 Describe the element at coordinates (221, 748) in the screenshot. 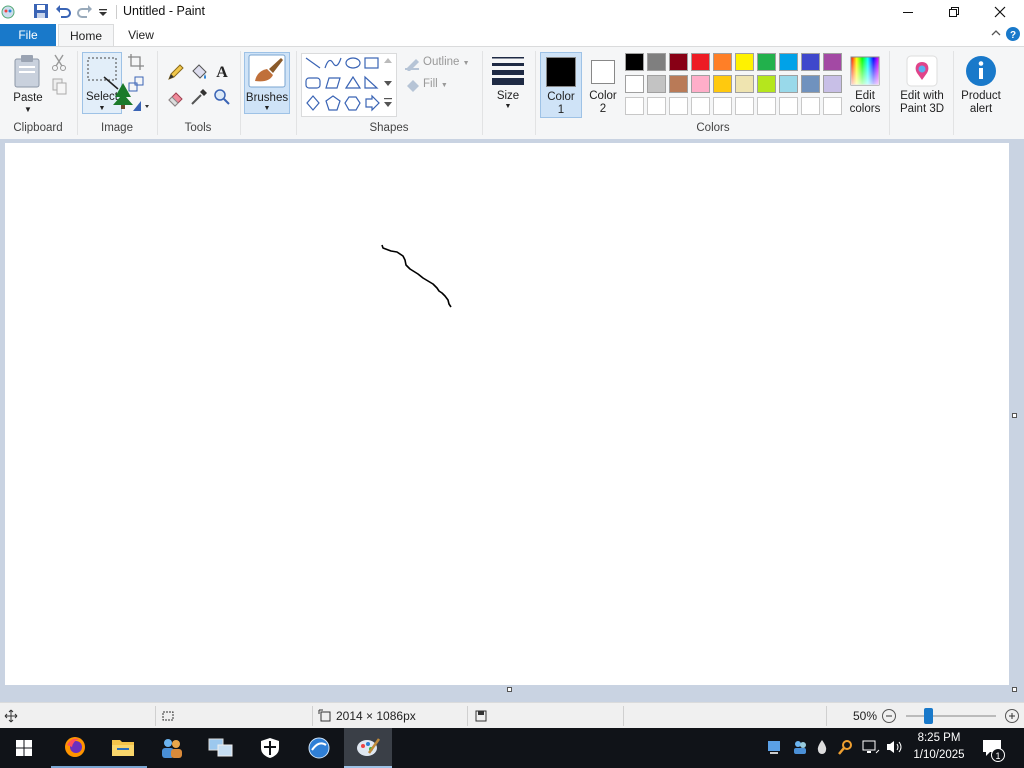

I see `taskbar-app-network` at that location.